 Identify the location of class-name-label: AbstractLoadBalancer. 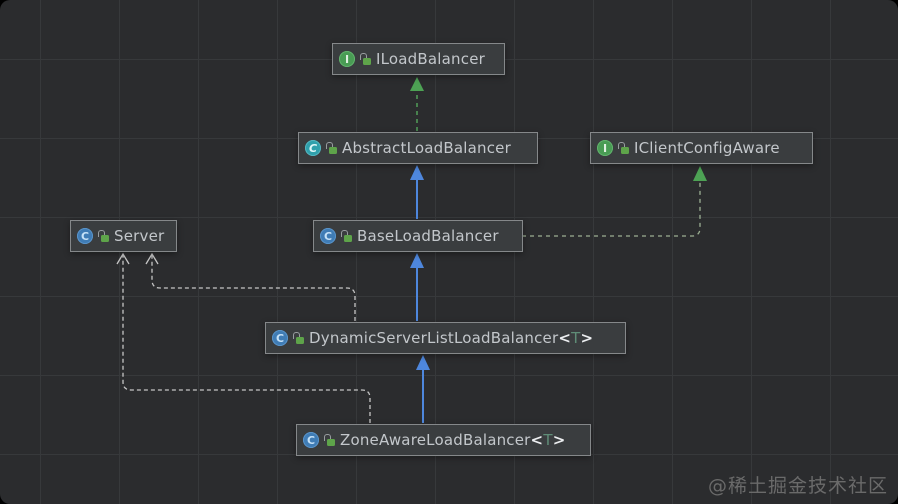
(426, 148).